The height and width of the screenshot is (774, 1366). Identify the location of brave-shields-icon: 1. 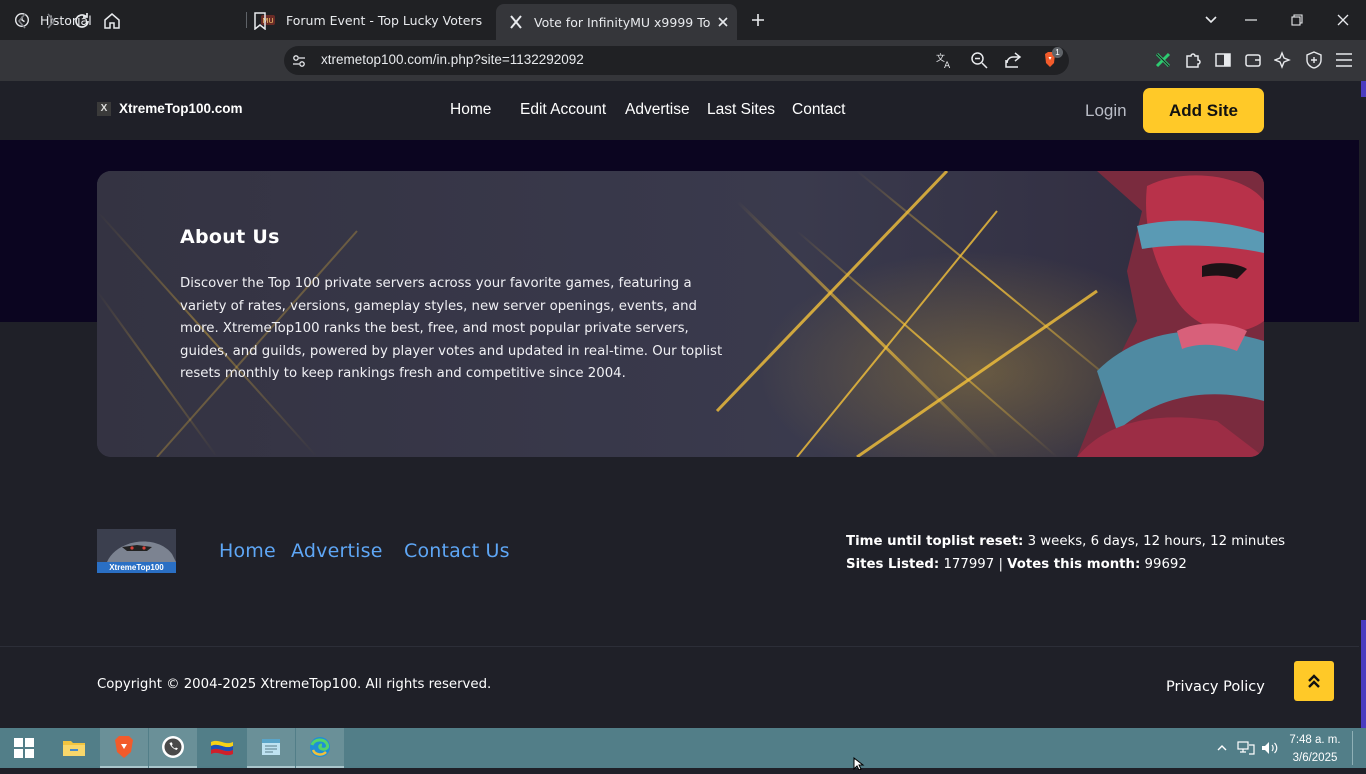
(1051, 61).